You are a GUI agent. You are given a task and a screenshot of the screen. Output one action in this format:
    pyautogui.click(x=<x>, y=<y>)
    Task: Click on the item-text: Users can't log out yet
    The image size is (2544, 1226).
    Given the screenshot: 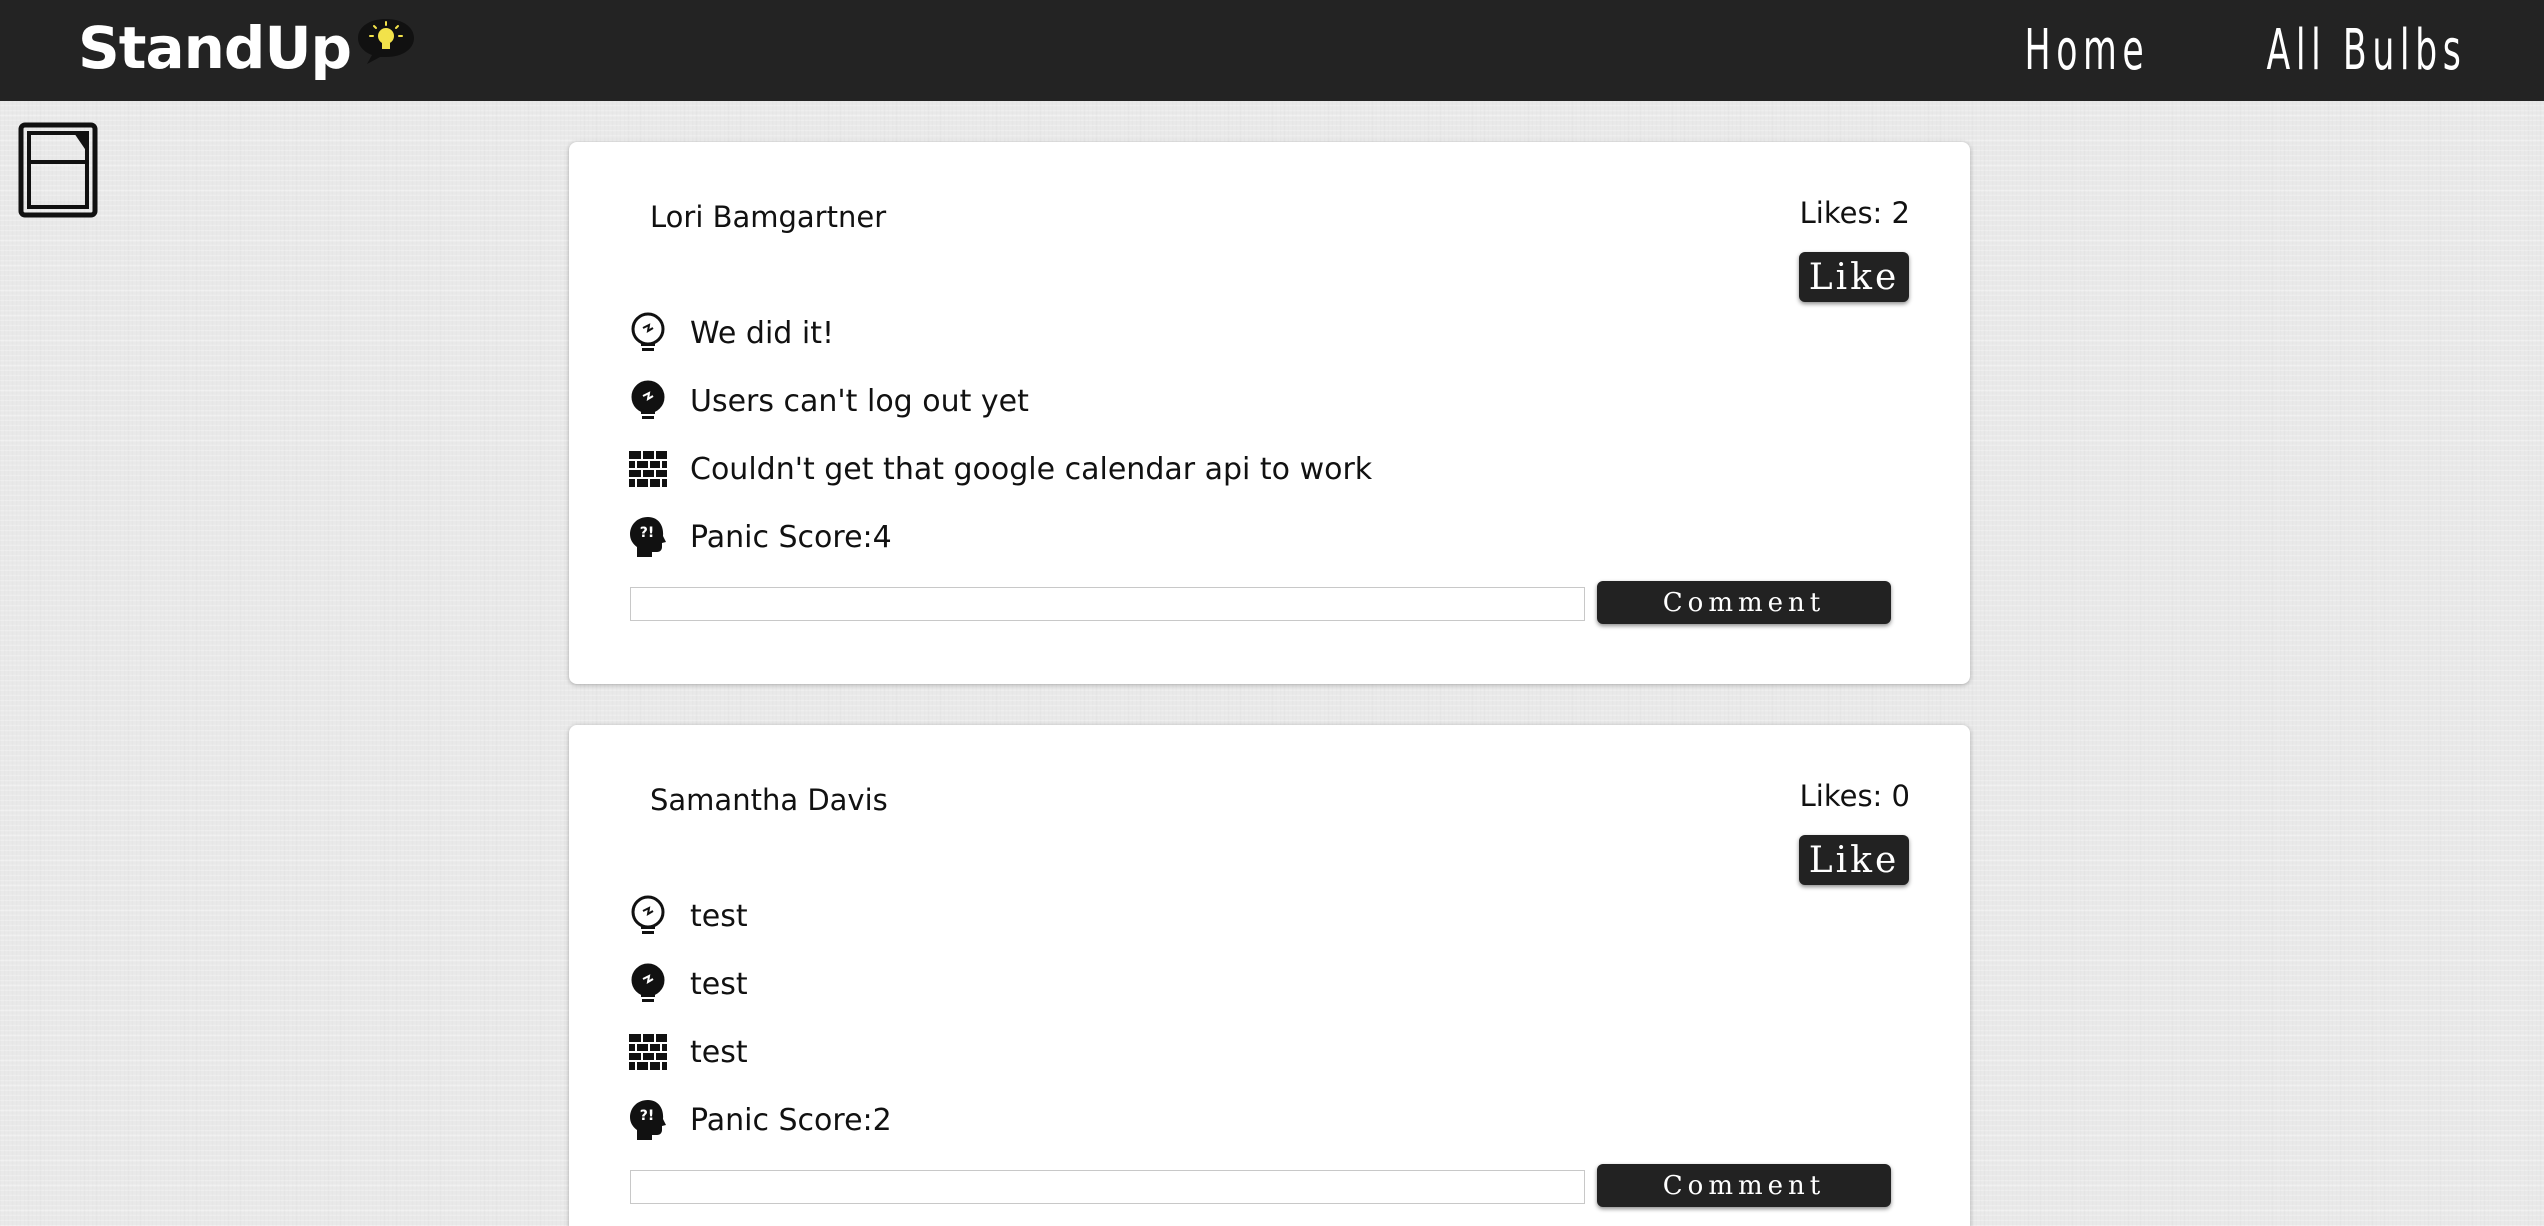 What is the action you would take?
    pyautogui.click(x=859, y=401)
    